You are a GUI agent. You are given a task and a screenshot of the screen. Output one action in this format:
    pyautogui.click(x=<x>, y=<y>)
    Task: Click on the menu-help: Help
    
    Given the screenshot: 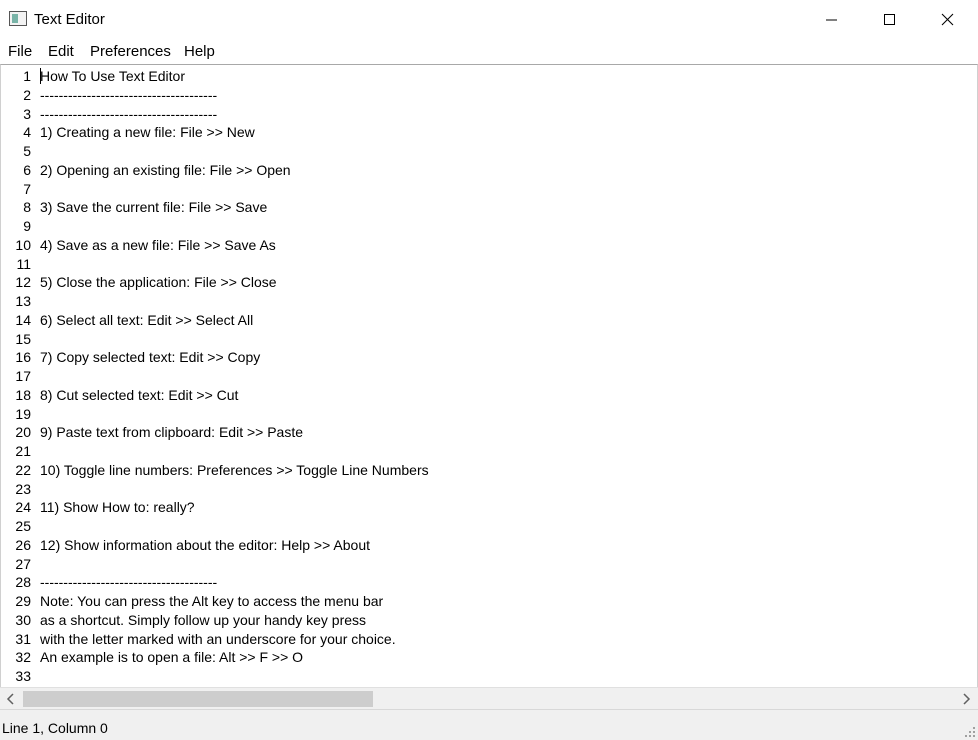 What is the action you would take?
    pyautogui.click(x=199, y=52)
    